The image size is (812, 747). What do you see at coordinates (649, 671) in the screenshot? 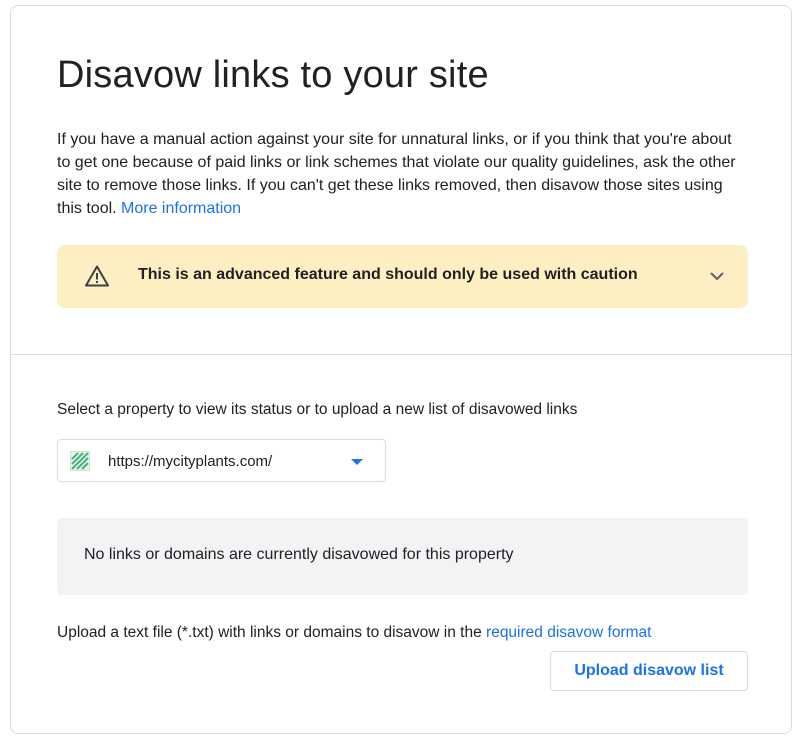
I see `upload-disavow-list-button: Upload disavow list` at bounding box center [649, 671].